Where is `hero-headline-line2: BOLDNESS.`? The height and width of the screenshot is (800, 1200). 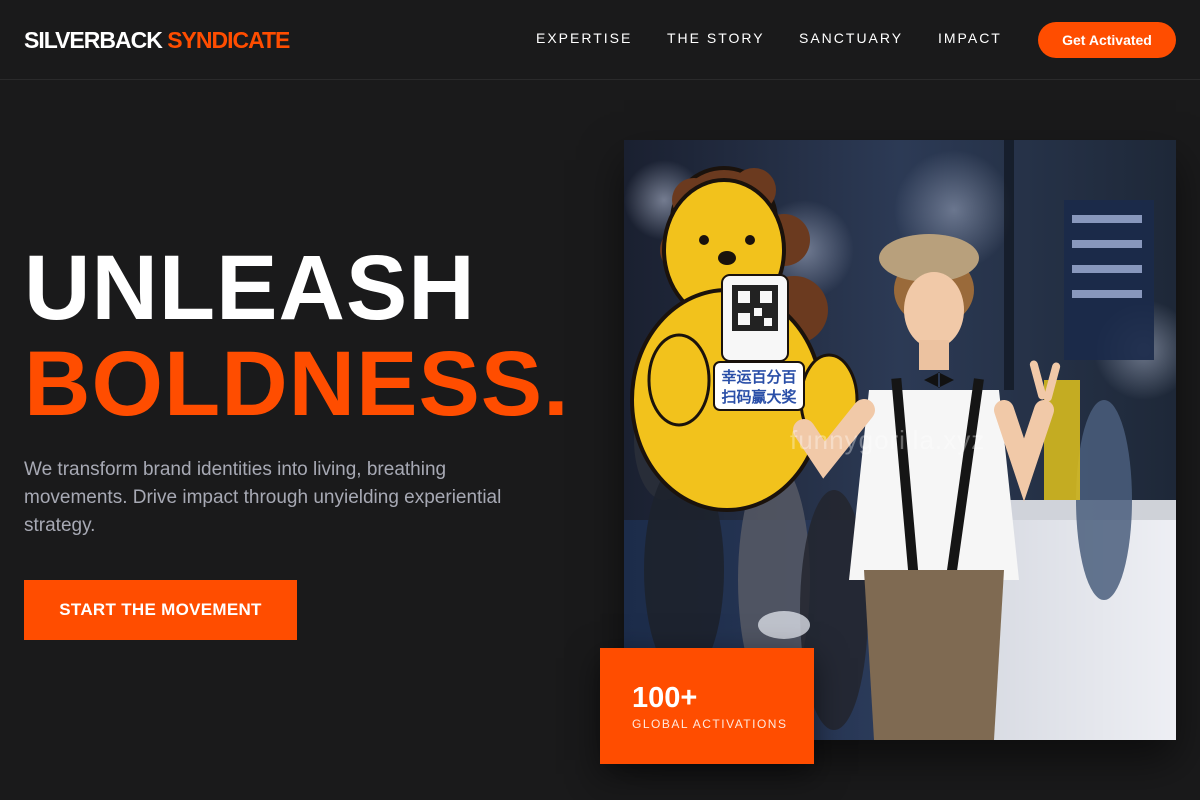 hero-headline-line2: BOLDNESS. is located at coordinates (297, 384).